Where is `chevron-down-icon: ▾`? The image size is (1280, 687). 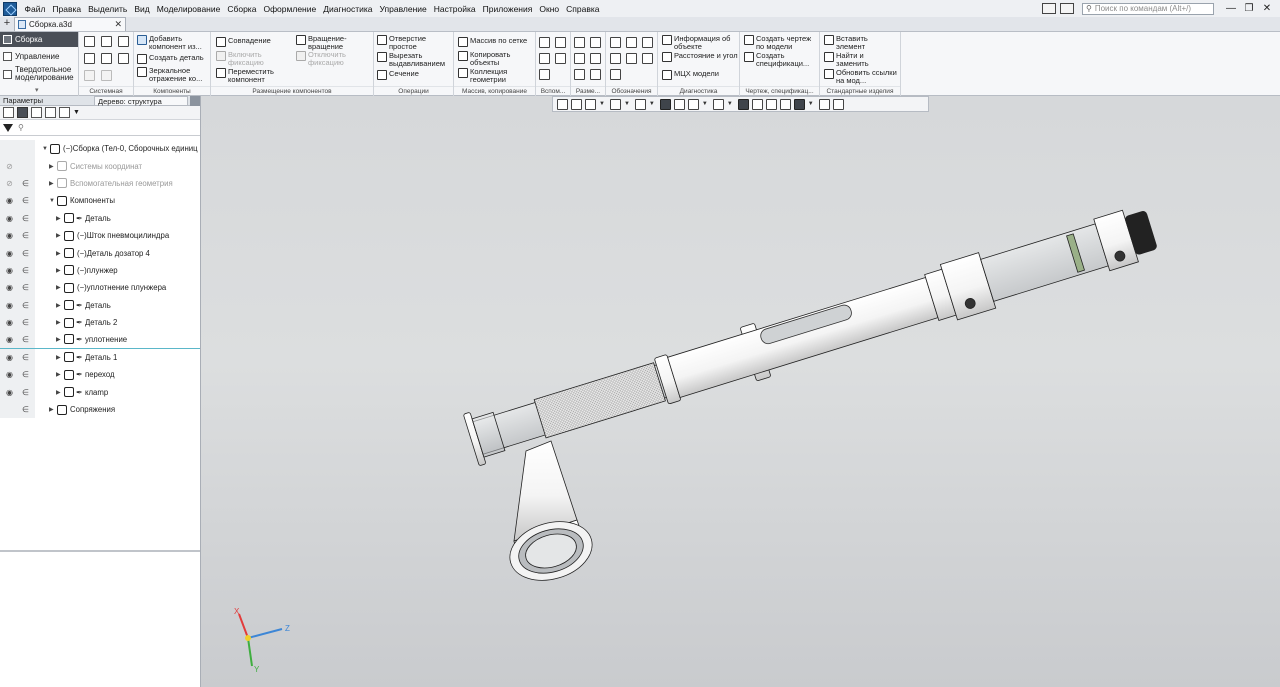
chevron-down-icon: ▾ is located at coordinates (37, 90).